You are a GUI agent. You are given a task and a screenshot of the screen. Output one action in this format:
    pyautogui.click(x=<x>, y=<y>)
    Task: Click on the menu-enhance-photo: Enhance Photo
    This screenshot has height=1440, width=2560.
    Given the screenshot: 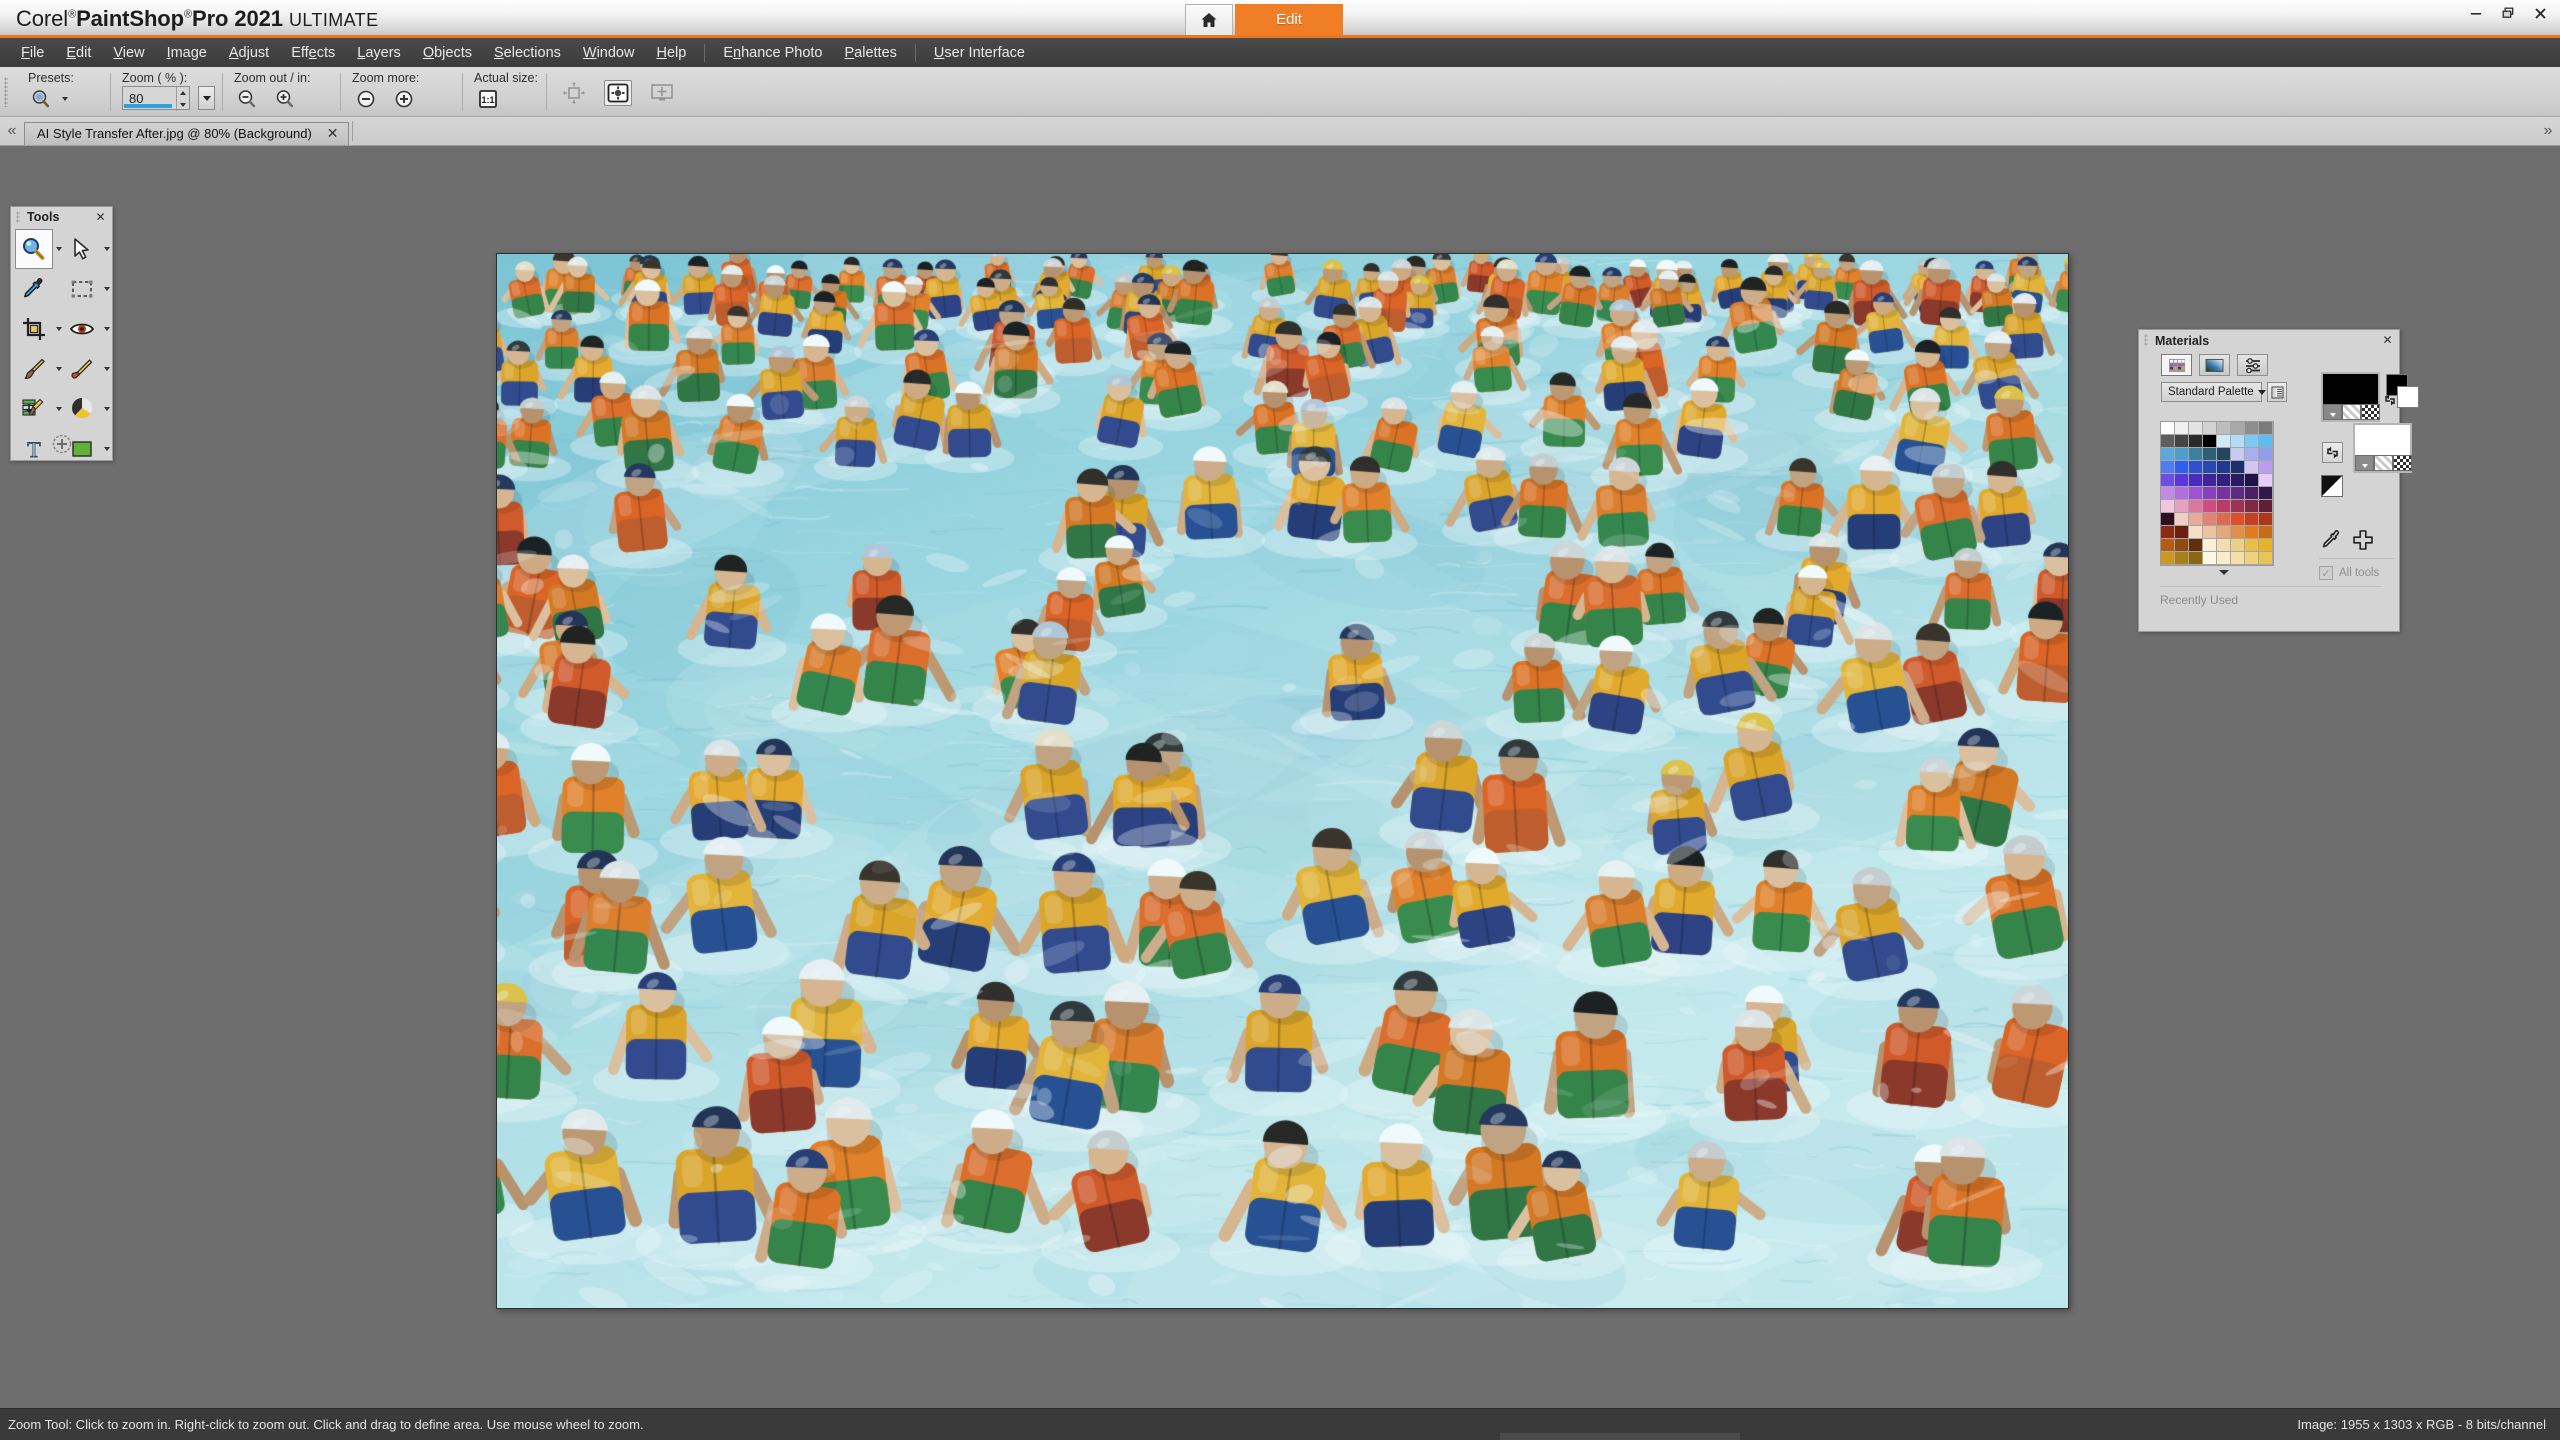 What is the action you would take?
    pyautogui.click(x=772, y=53)
    